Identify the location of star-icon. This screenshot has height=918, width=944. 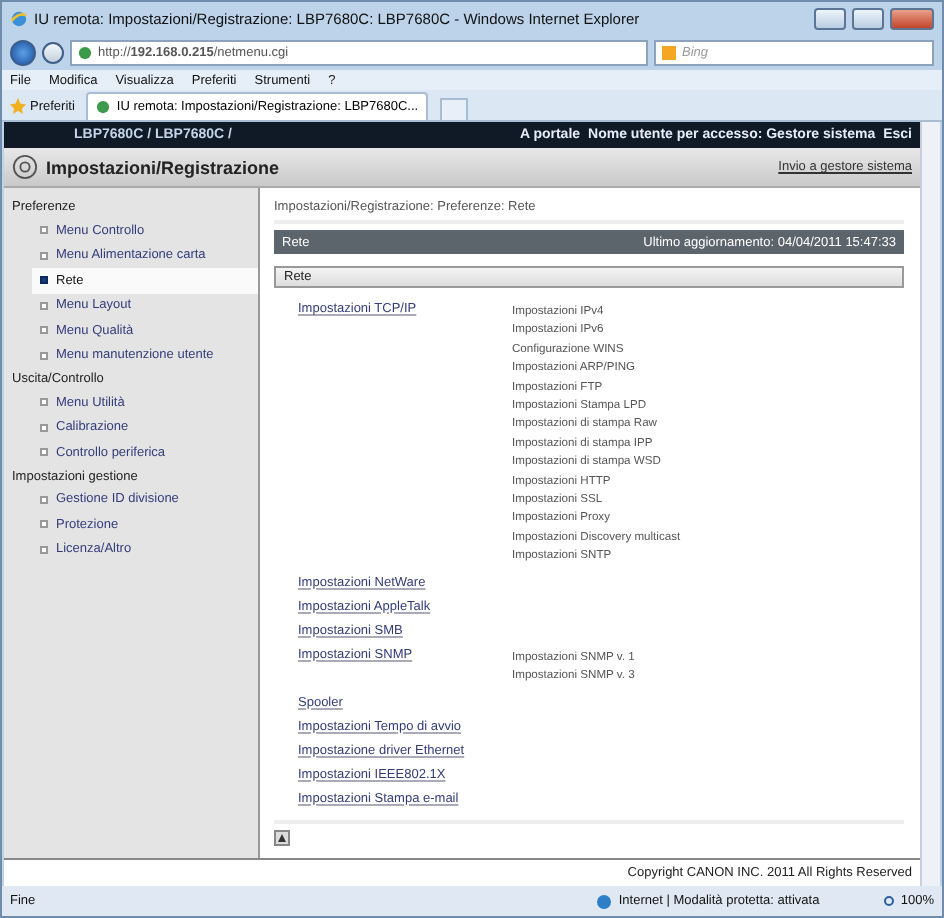
(18, 106).